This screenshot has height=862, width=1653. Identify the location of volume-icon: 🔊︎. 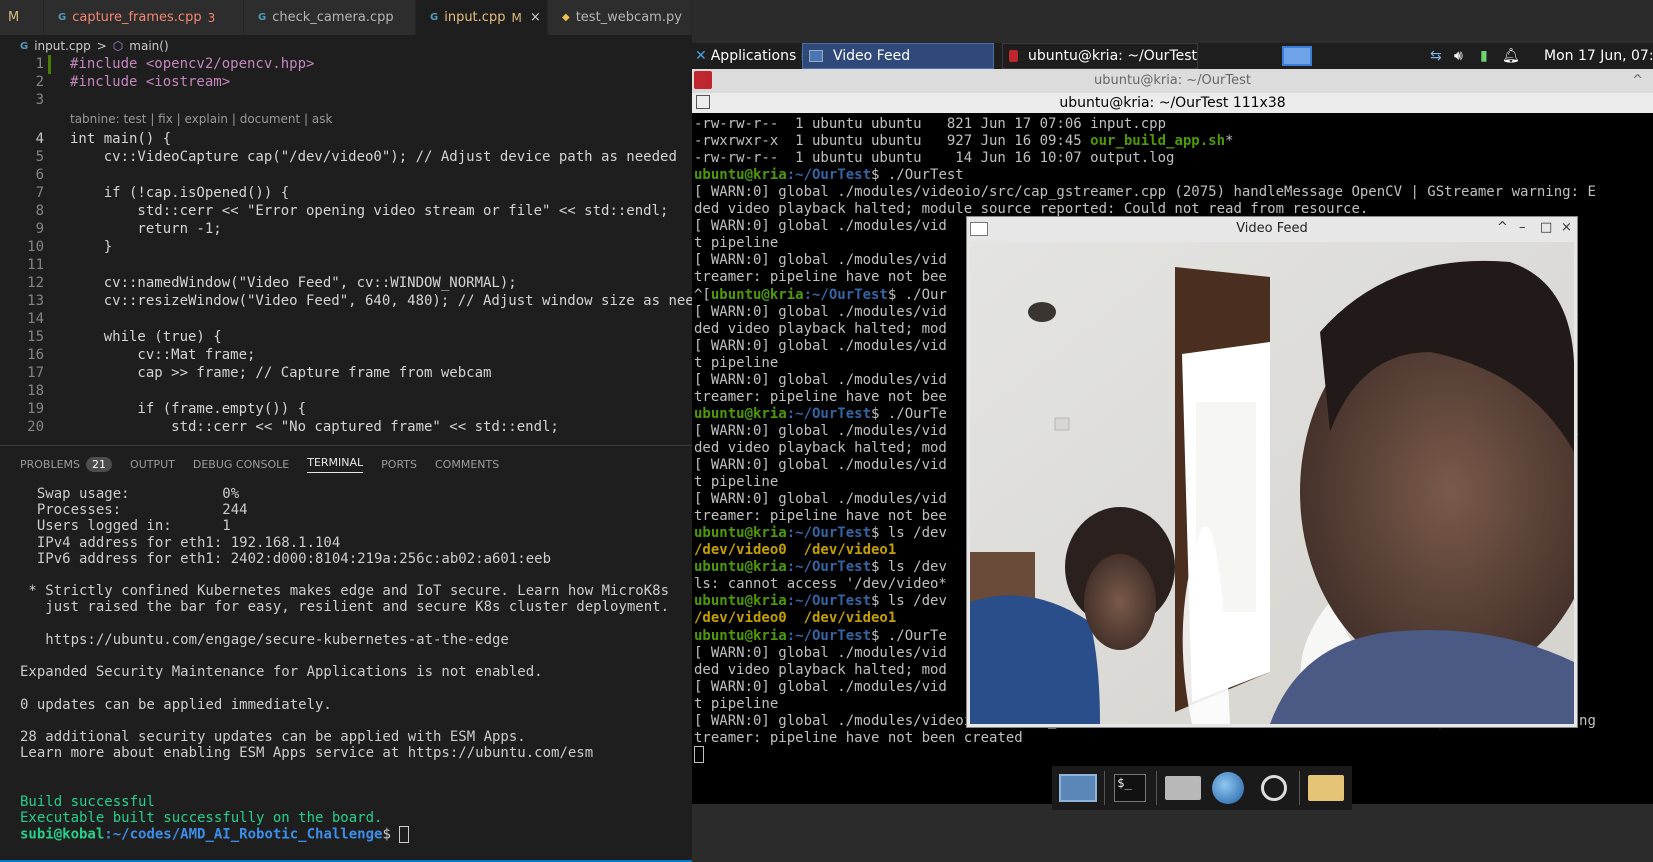
(1458, 56).